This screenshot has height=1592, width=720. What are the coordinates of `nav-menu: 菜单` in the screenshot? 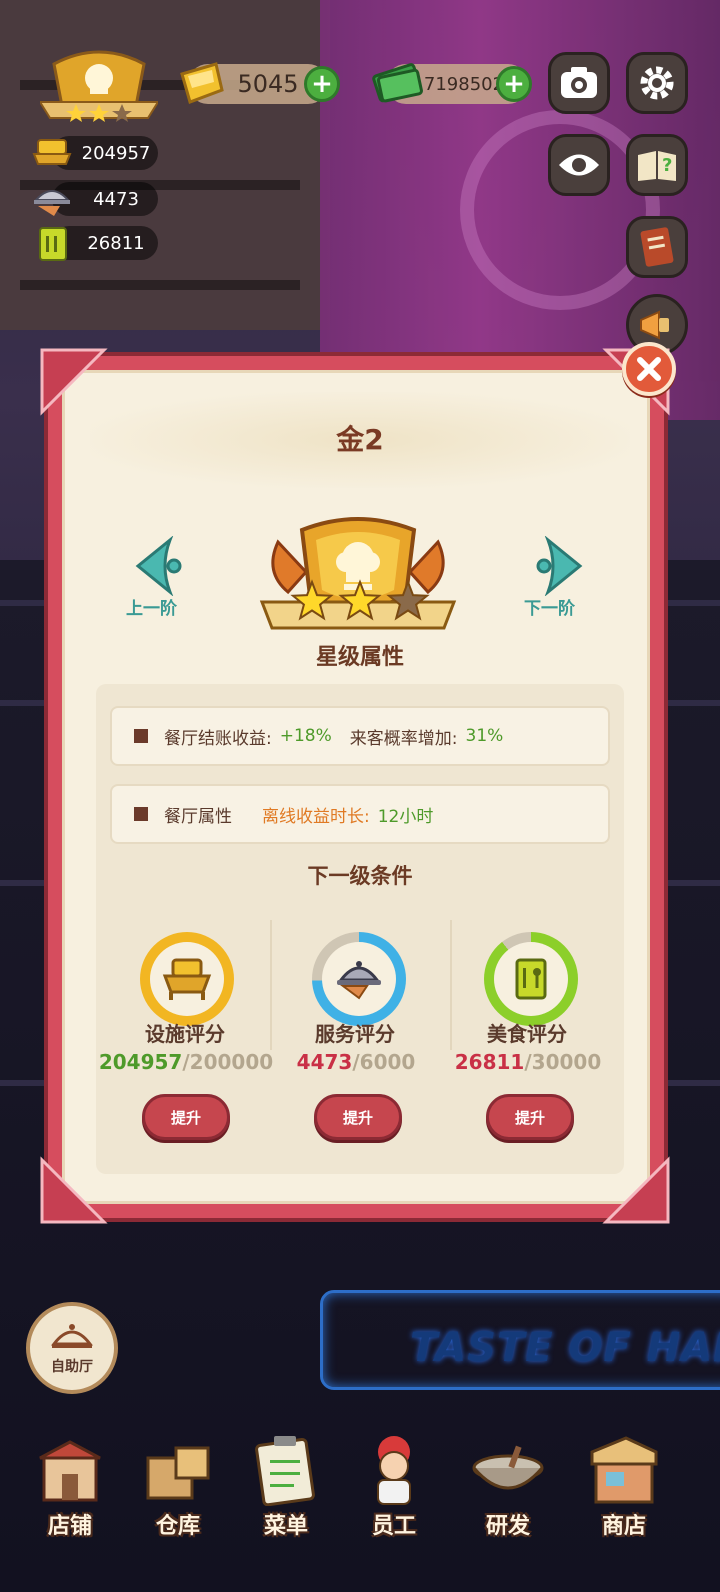 It's located at (286, 1485).